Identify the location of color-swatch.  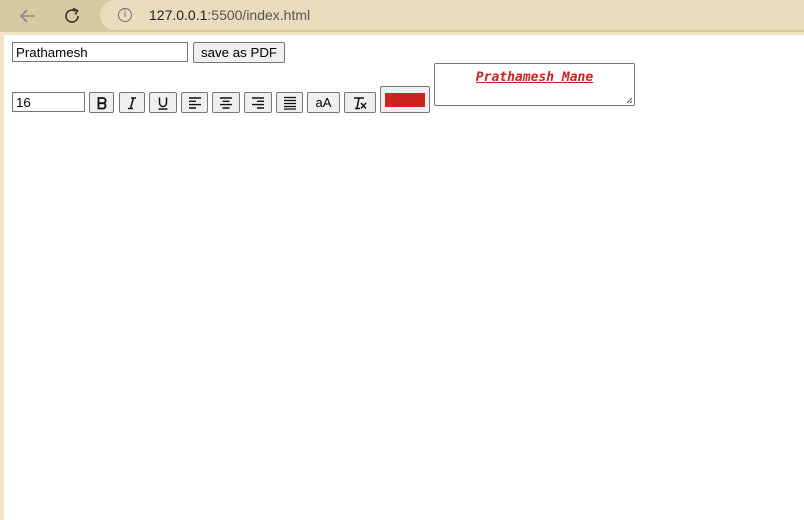
(405, 99).